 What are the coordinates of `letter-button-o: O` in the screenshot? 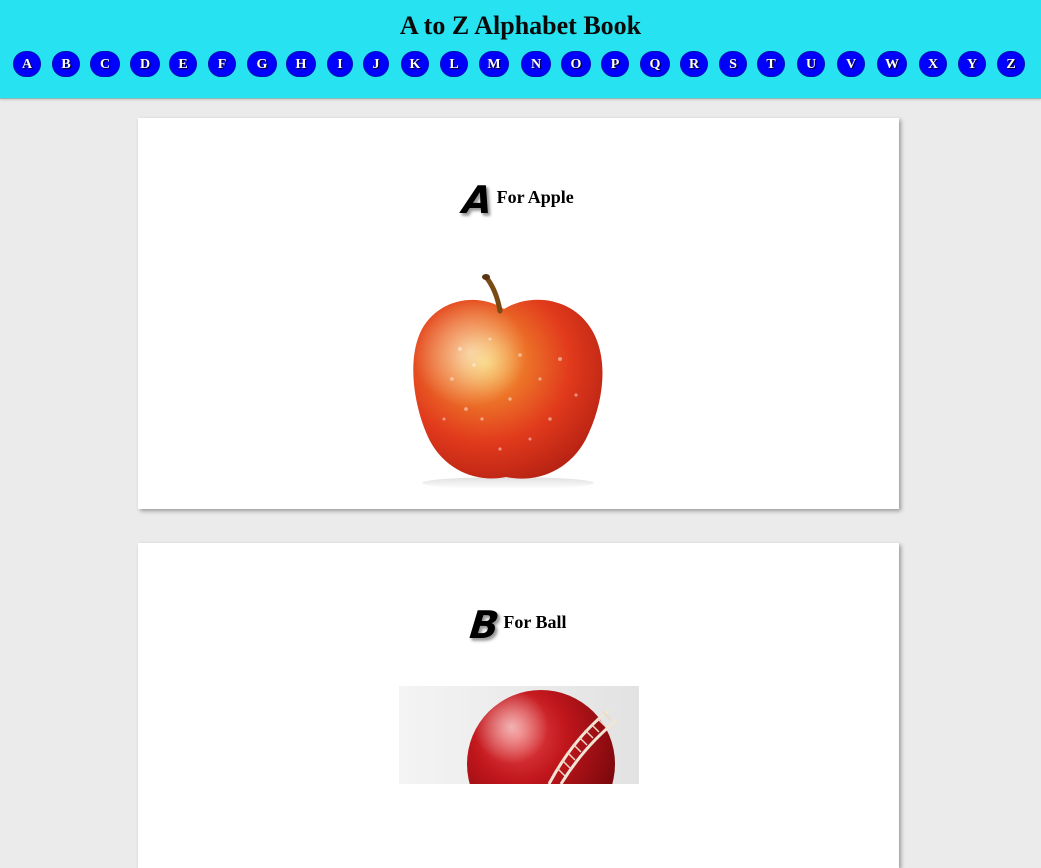 It's located at (576, 64).